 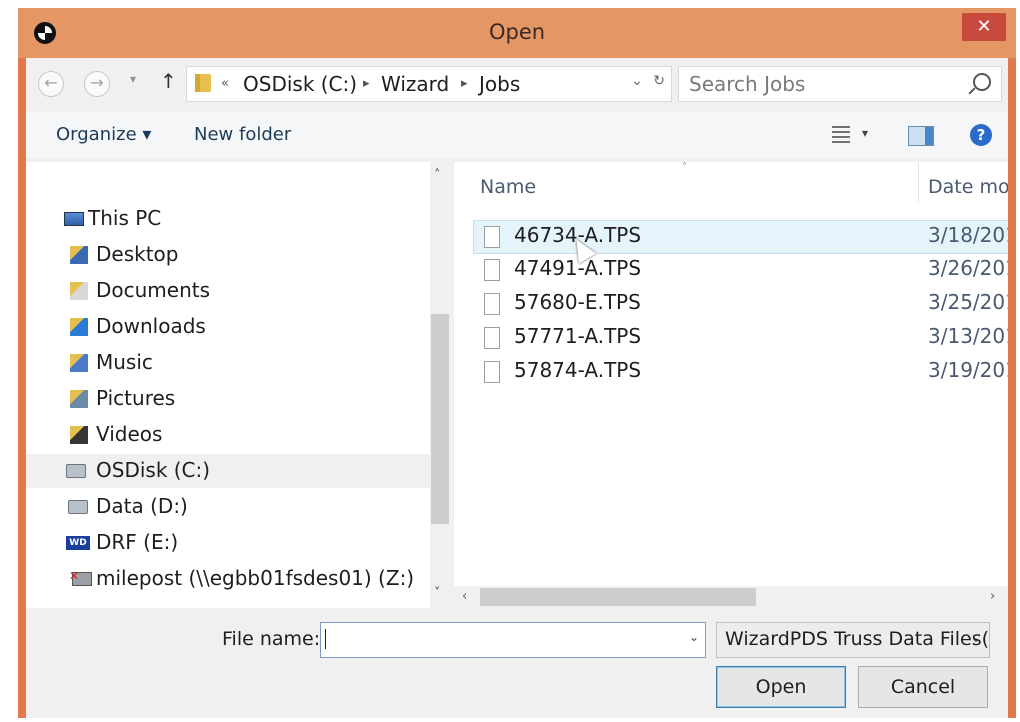 I want to click on nav-item-label: Data (D:), so click(x=142, y=506).